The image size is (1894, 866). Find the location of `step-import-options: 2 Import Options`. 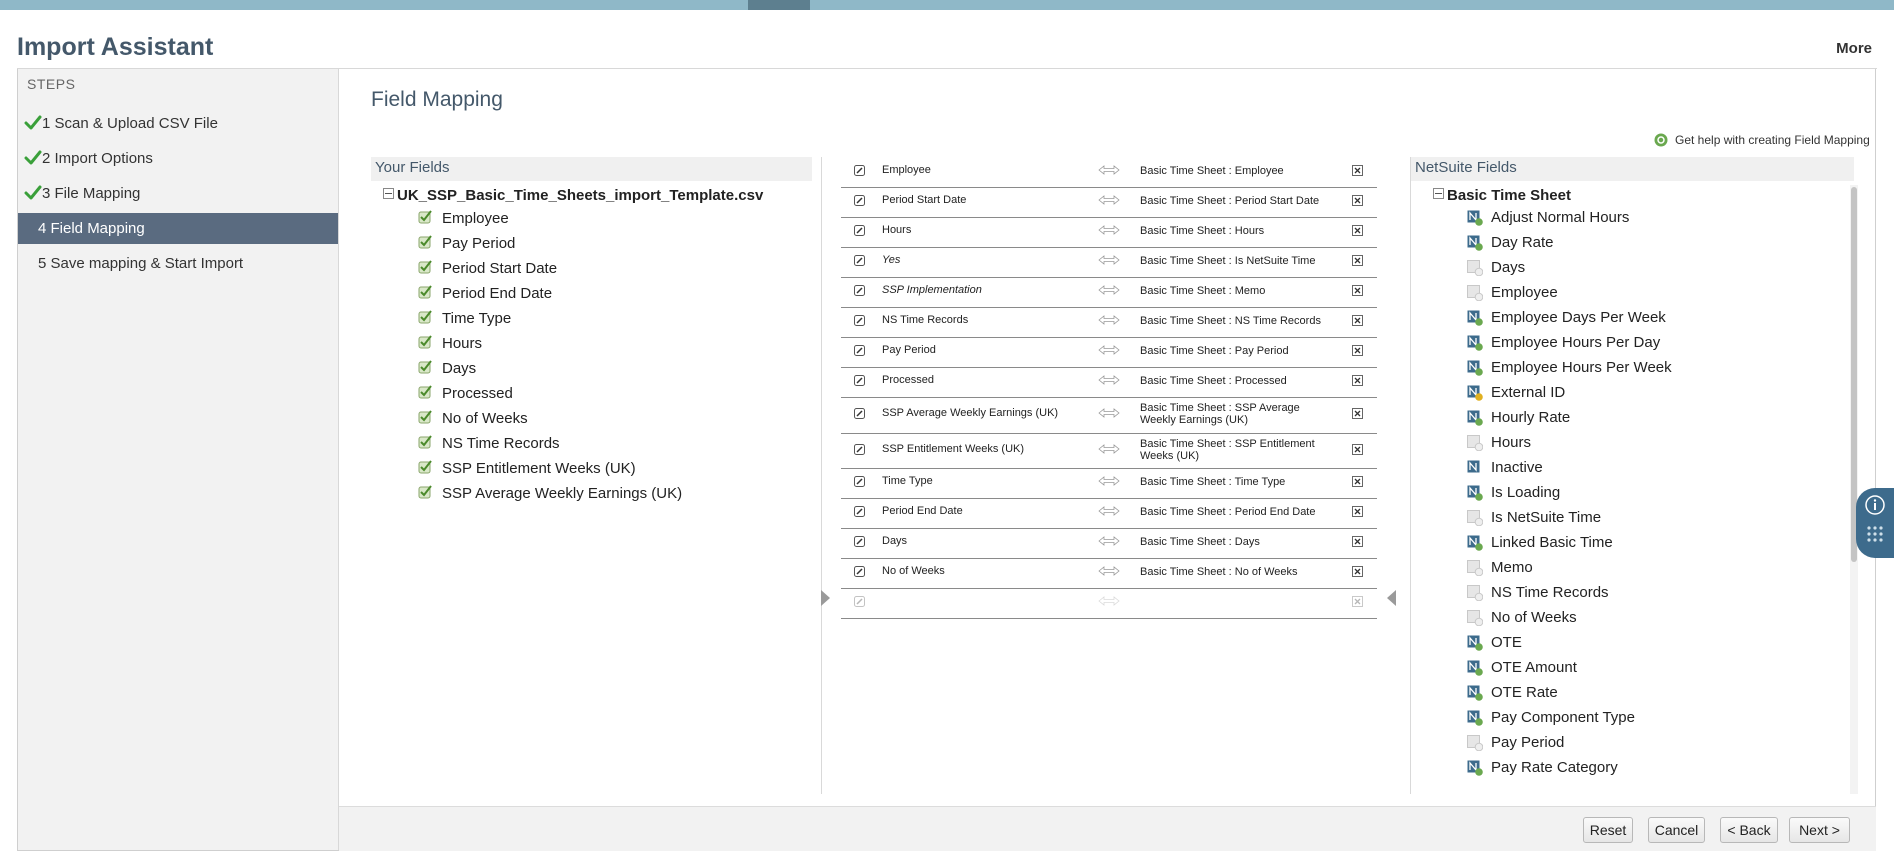

step-import-options: 2 Import Options is located at coordinates (178, 158).